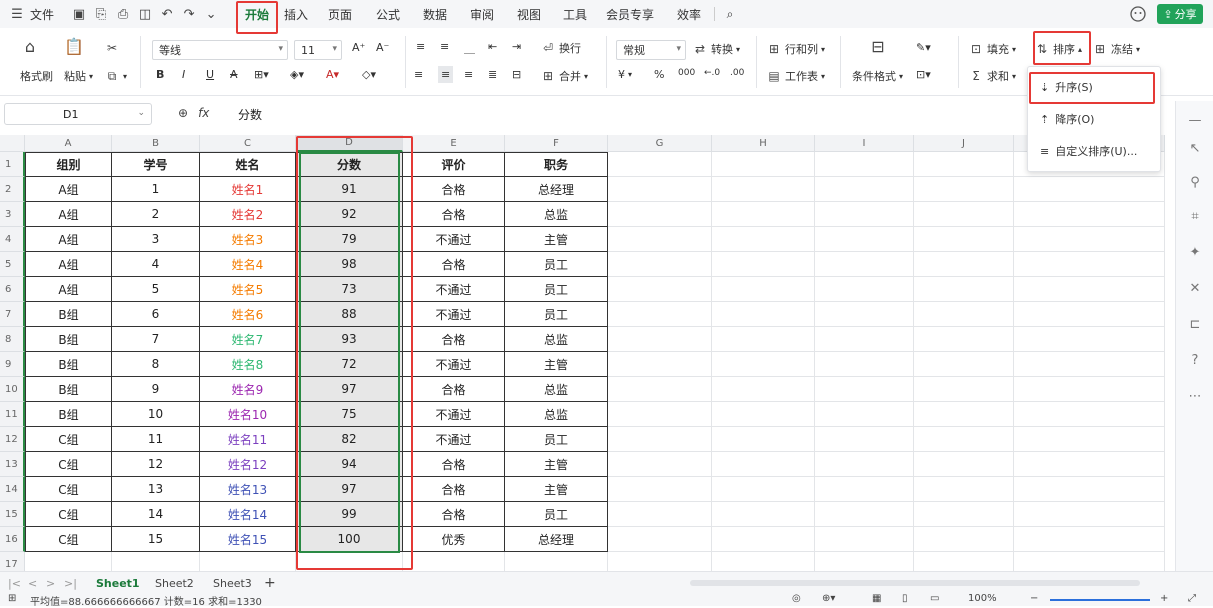 Image resolution: width=1213 pixels, height=608 pixels. I want to click on table-cell: 4, so click(156, 264).